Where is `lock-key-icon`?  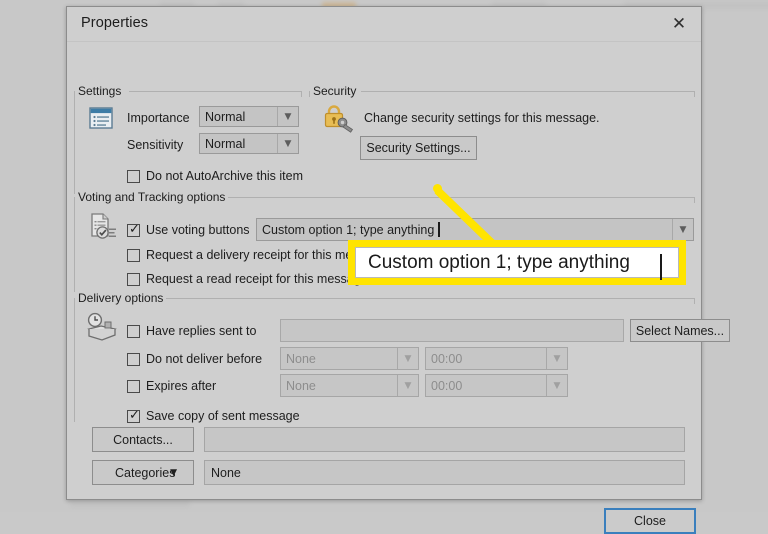 lock-key-icon is located at coordinates (339, 121).